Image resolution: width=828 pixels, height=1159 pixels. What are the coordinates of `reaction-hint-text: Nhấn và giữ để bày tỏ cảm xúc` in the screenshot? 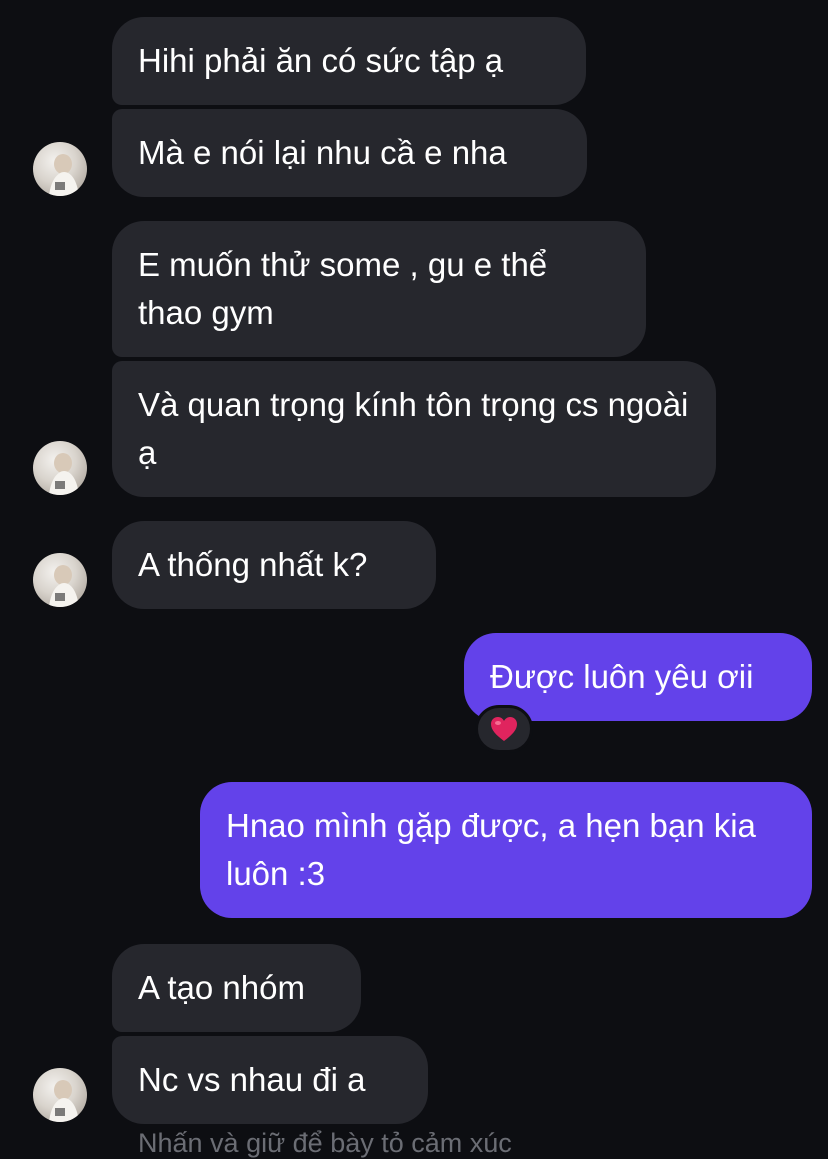 It's located at (325, 1143).